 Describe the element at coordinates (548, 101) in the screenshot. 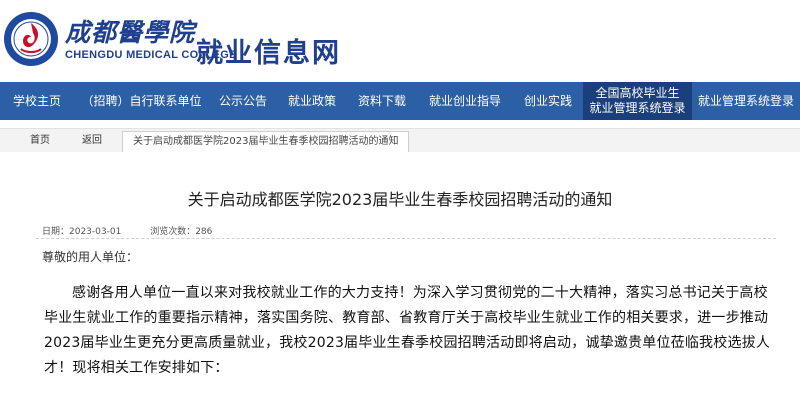

I see `nav-entrepreneurship-practice: 创业实践` at that location.